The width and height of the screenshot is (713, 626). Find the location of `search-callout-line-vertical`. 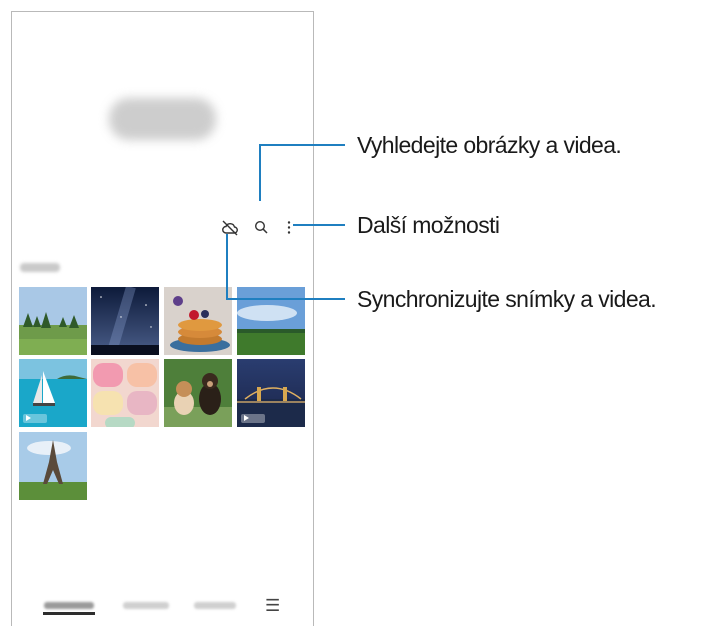

search-callout-line-vertical is located at coordinates (260, 172).